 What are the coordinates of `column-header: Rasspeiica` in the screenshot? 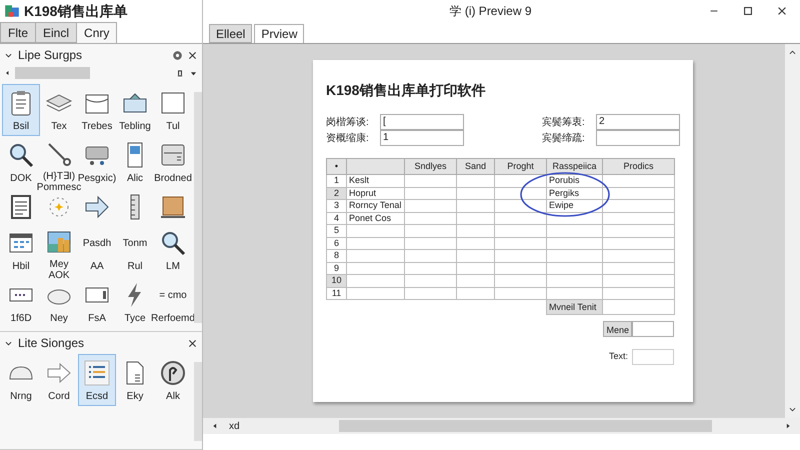 It's located at (574, 166).